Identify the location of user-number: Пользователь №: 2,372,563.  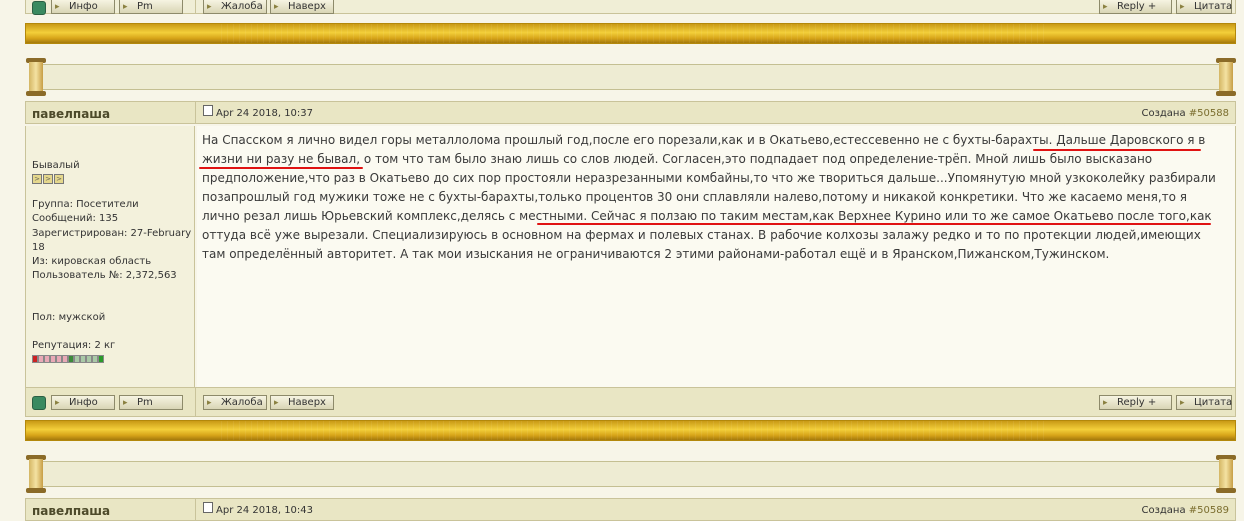
(104, 275).